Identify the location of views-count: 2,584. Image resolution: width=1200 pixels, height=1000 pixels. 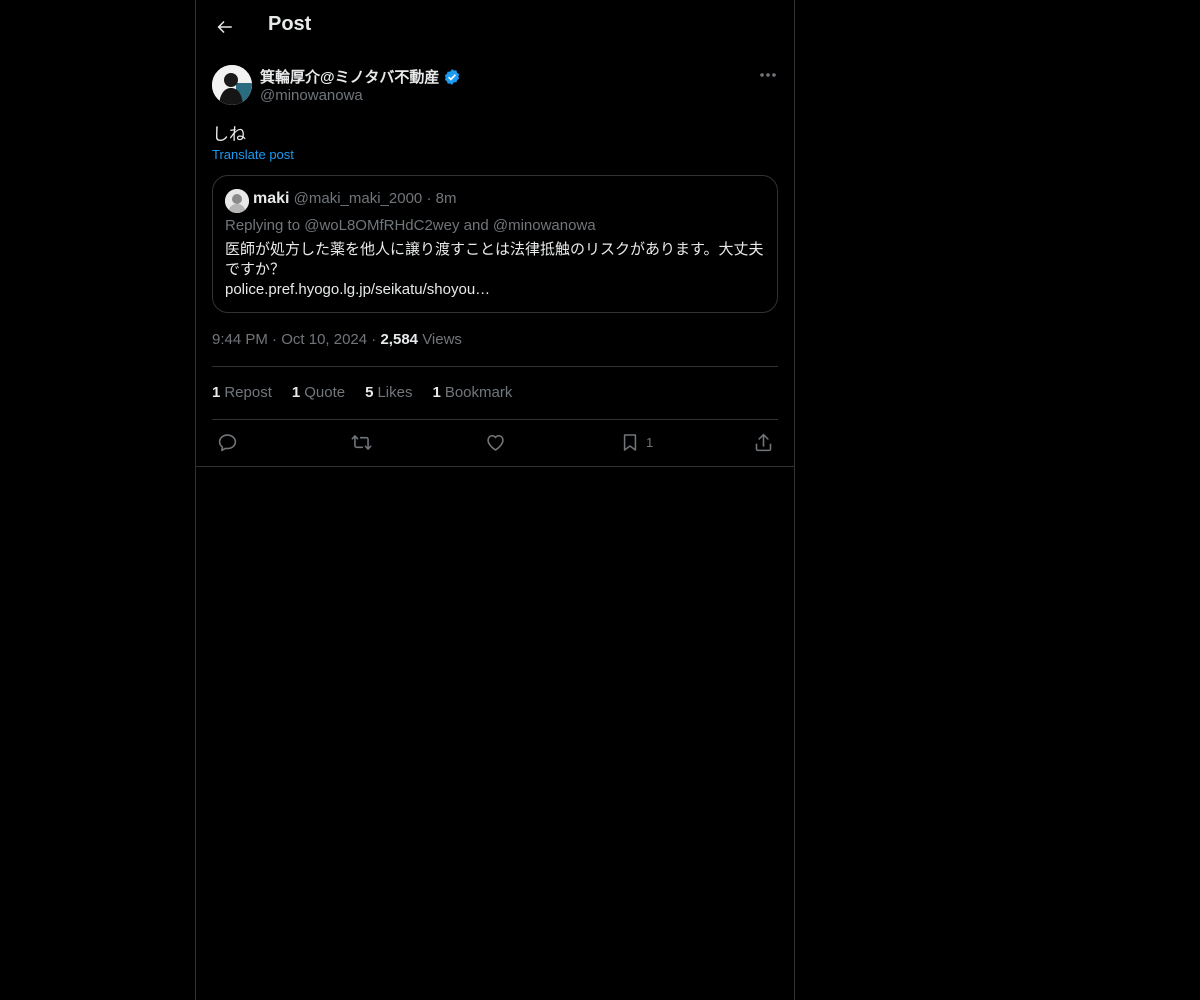
(399, 339).